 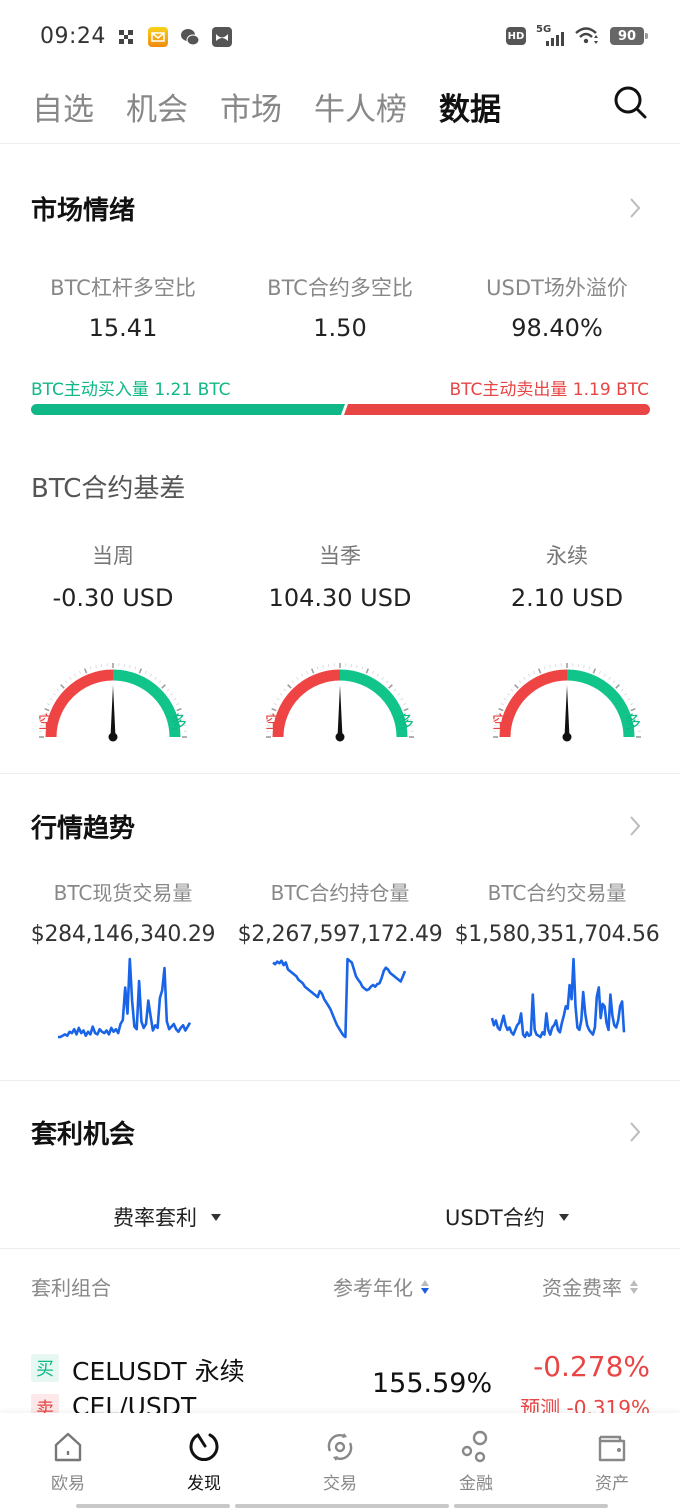 I want to click on contract-basis-title: BTC合约基差, so click(x=108, y=489).